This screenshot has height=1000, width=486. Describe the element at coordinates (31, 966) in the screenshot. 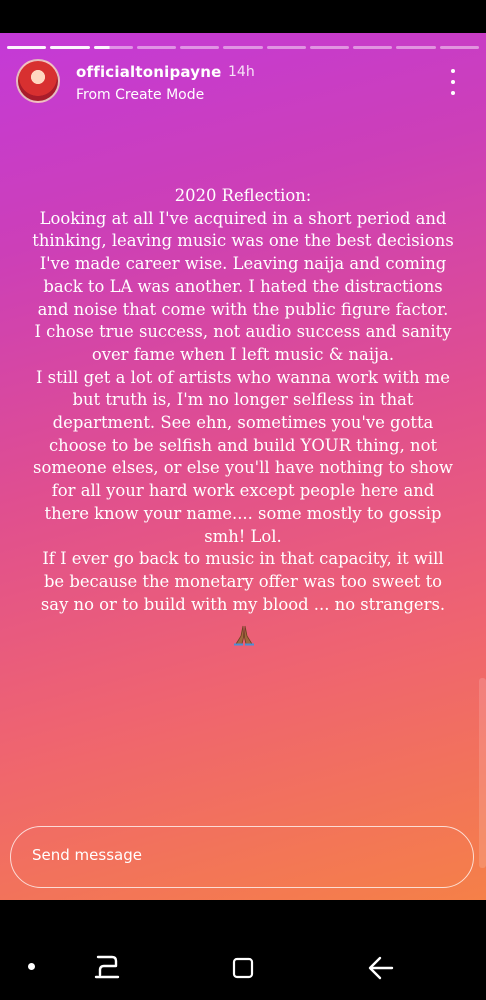

I see `nav-dot-icon` at that location.